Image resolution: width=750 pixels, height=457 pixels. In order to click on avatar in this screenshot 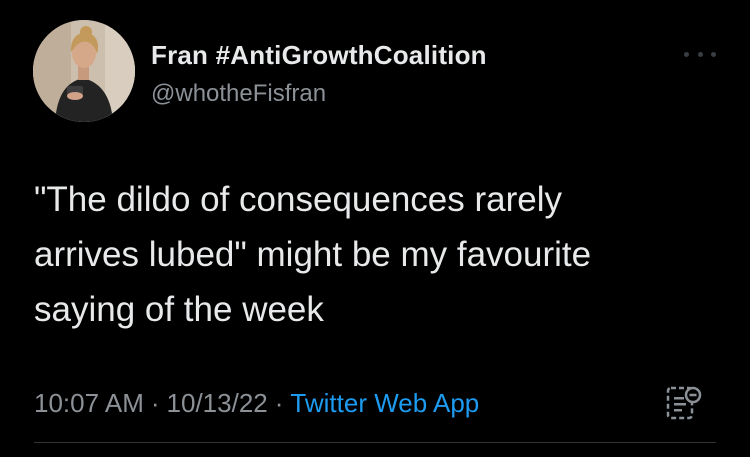, I will do `click(84, 71)`.